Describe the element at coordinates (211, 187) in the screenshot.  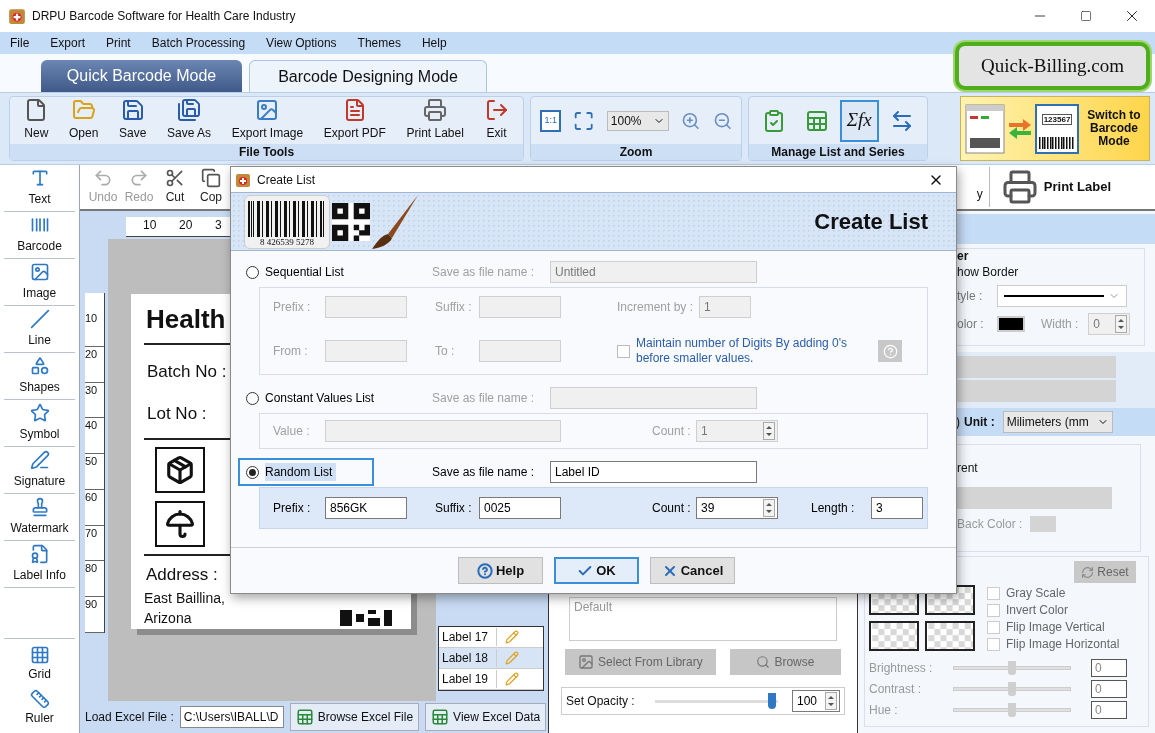
I see `toolbar-button: Cop` at that location.